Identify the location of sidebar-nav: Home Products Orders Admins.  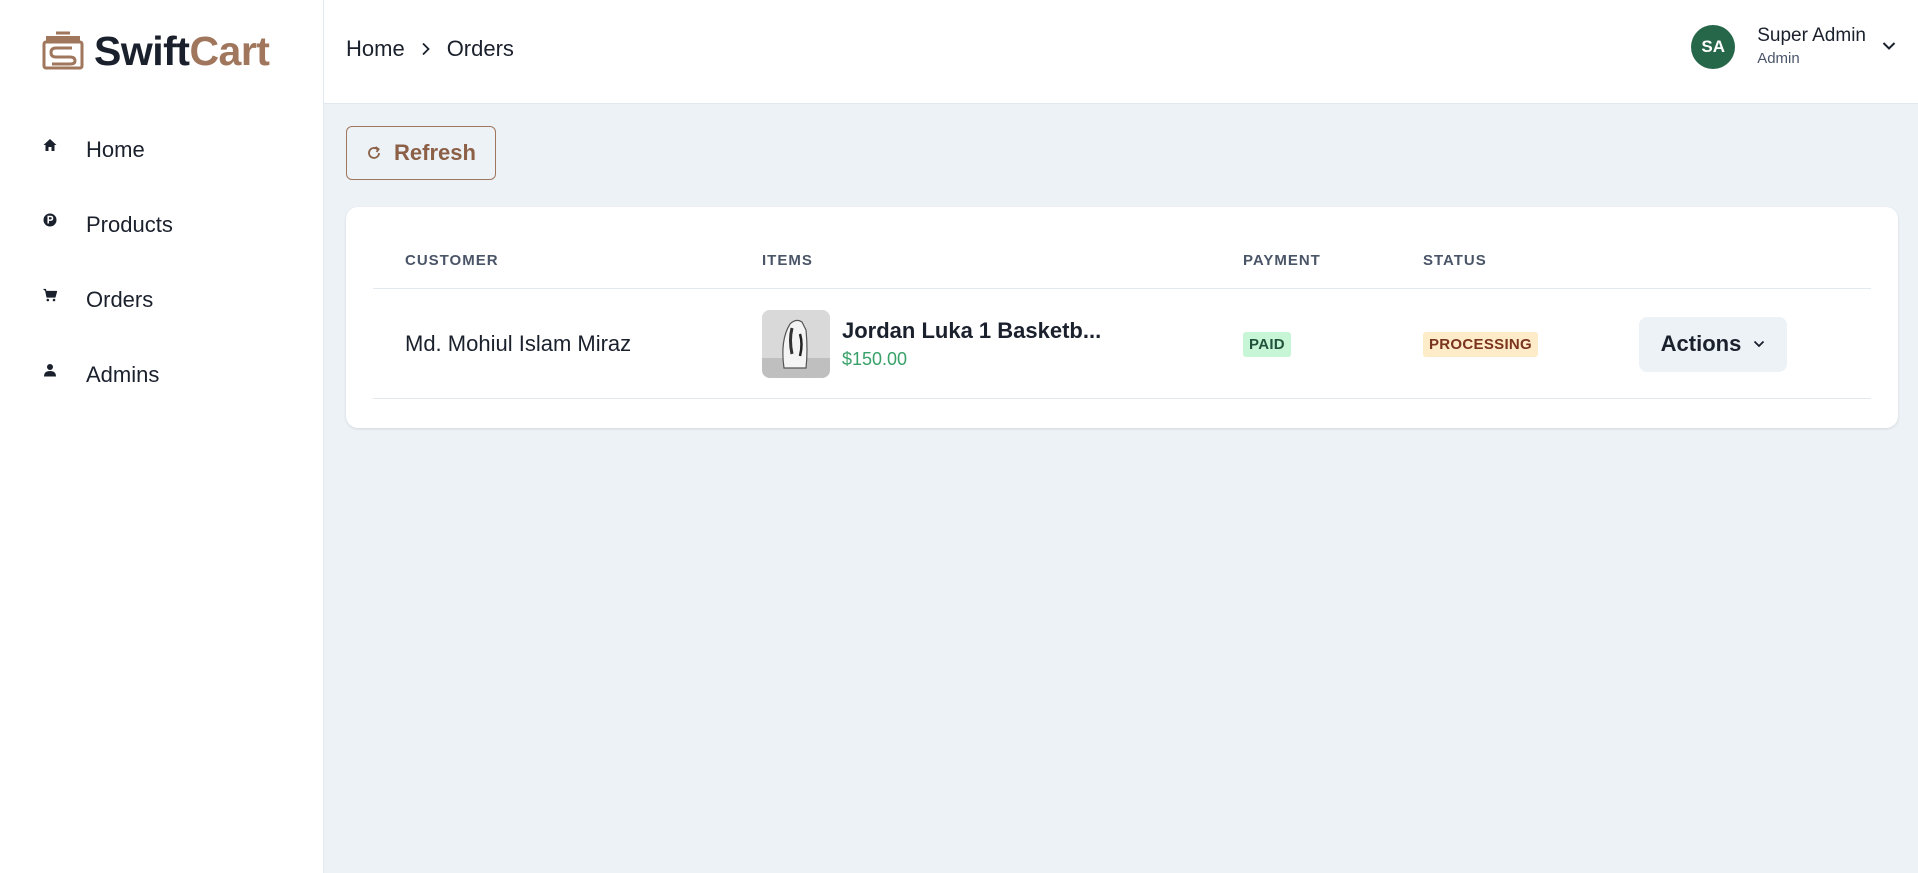
(162, 262).